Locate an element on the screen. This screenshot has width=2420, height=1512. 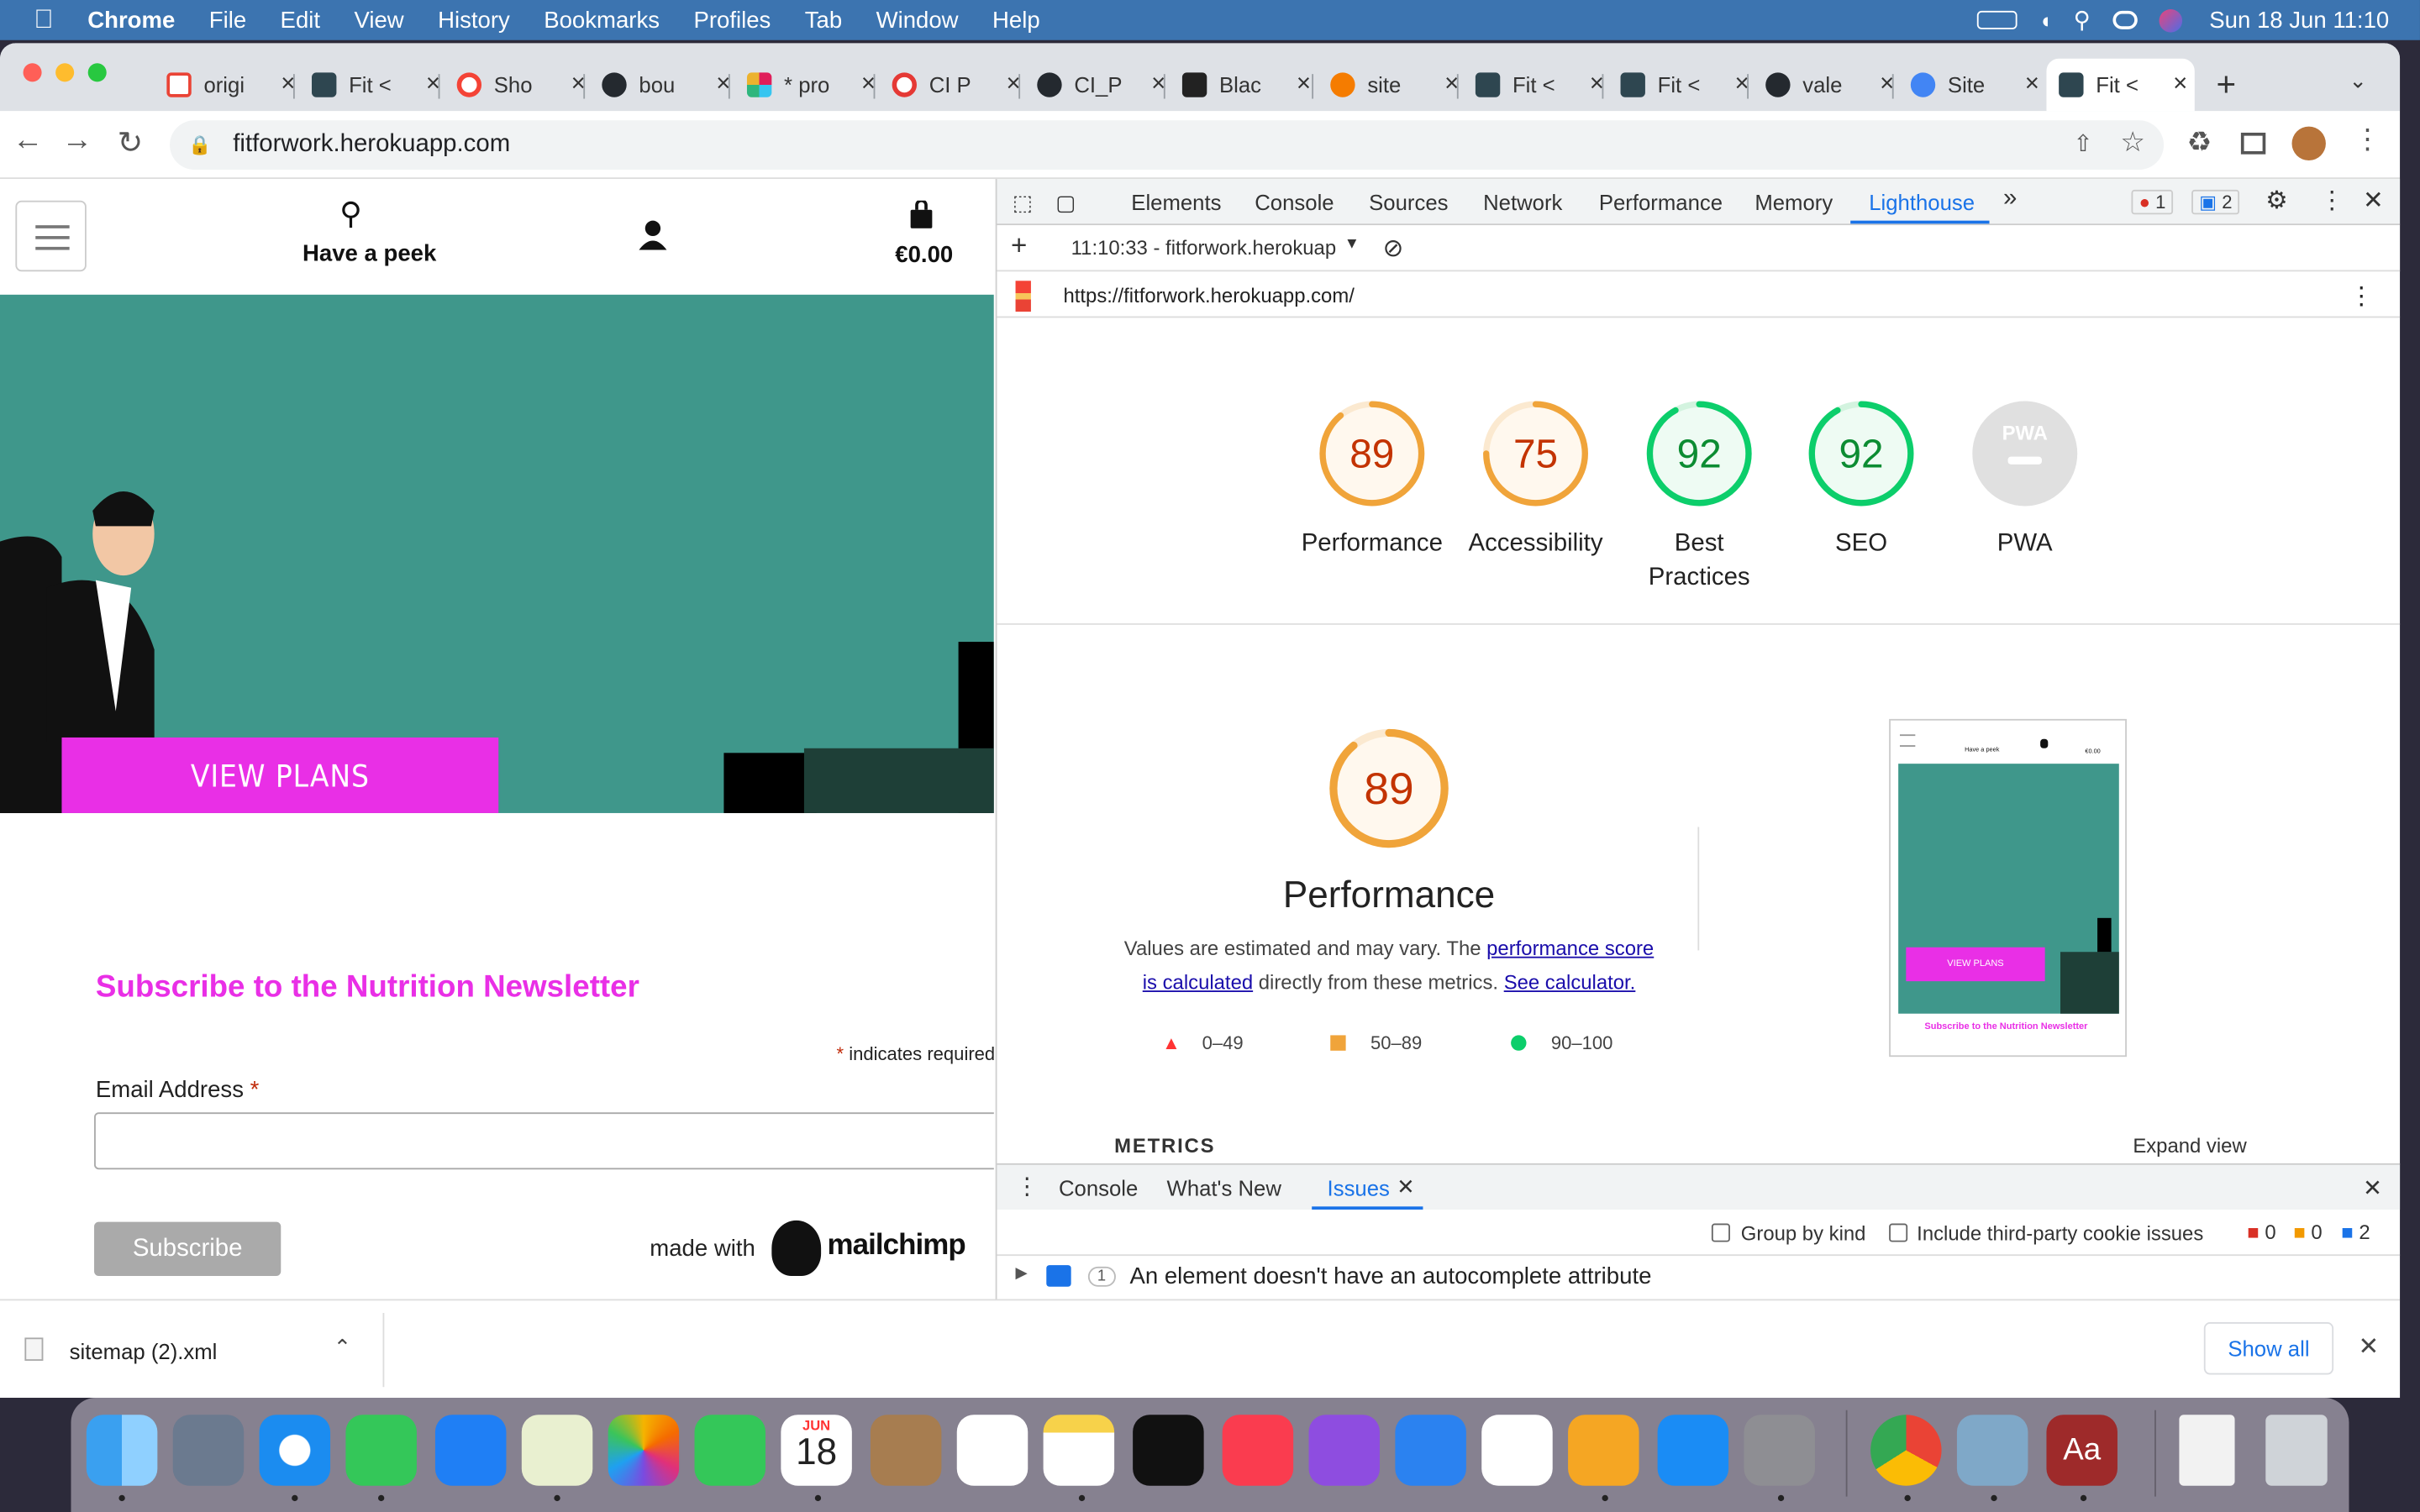
finder-icon is located at coordinates (122, 1450).